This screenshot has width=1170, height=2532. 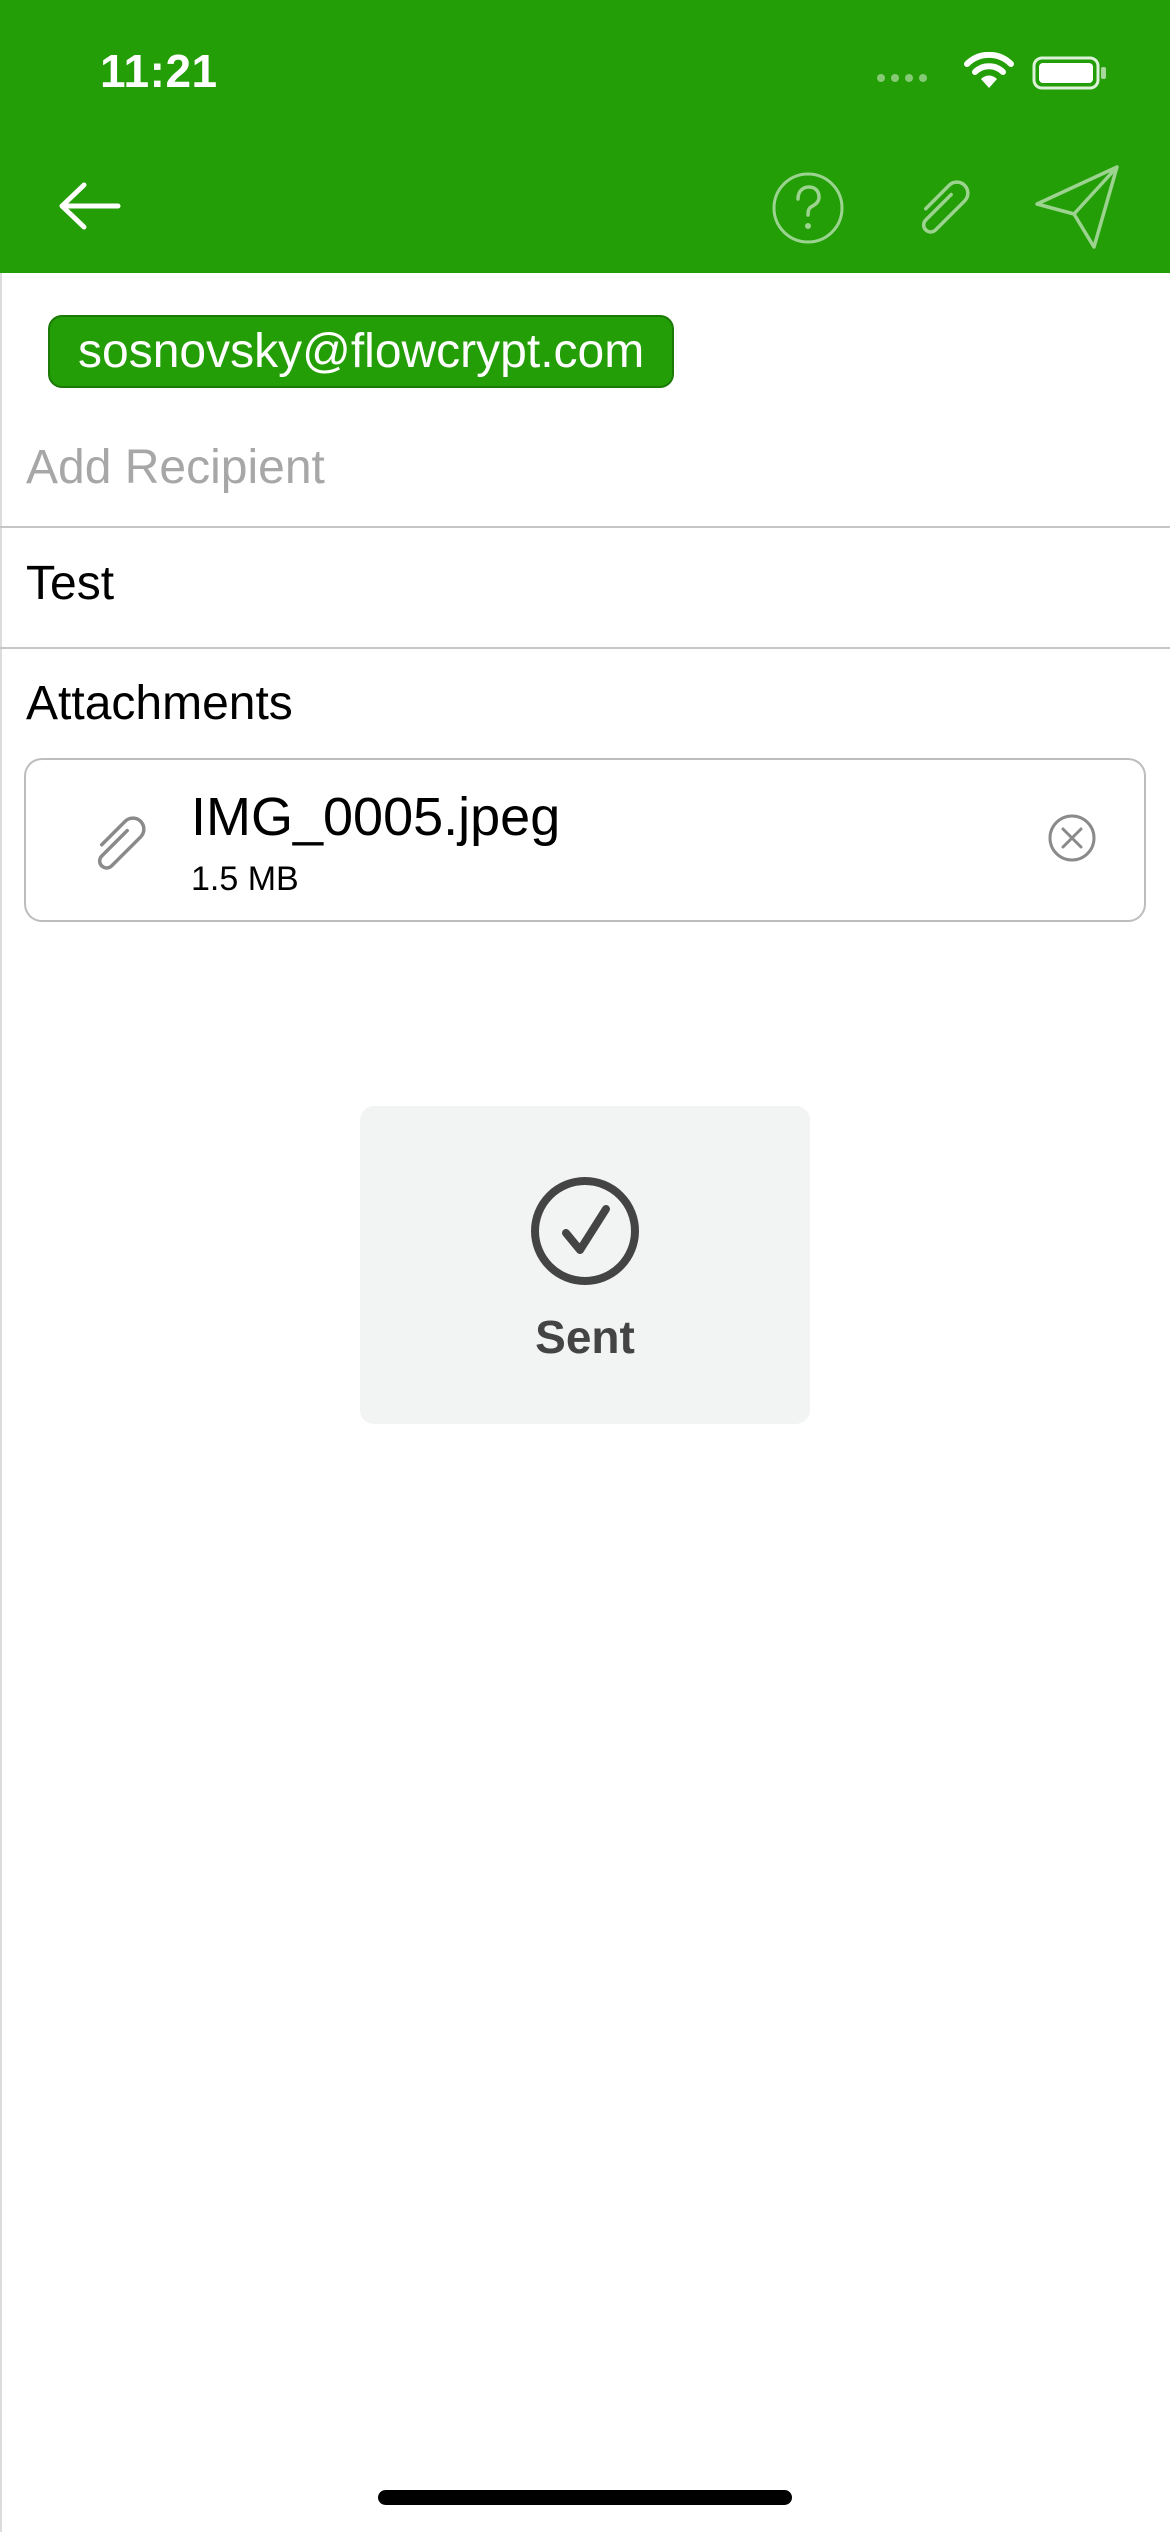 I want to click on attach-button, so click(x=942, y=208).